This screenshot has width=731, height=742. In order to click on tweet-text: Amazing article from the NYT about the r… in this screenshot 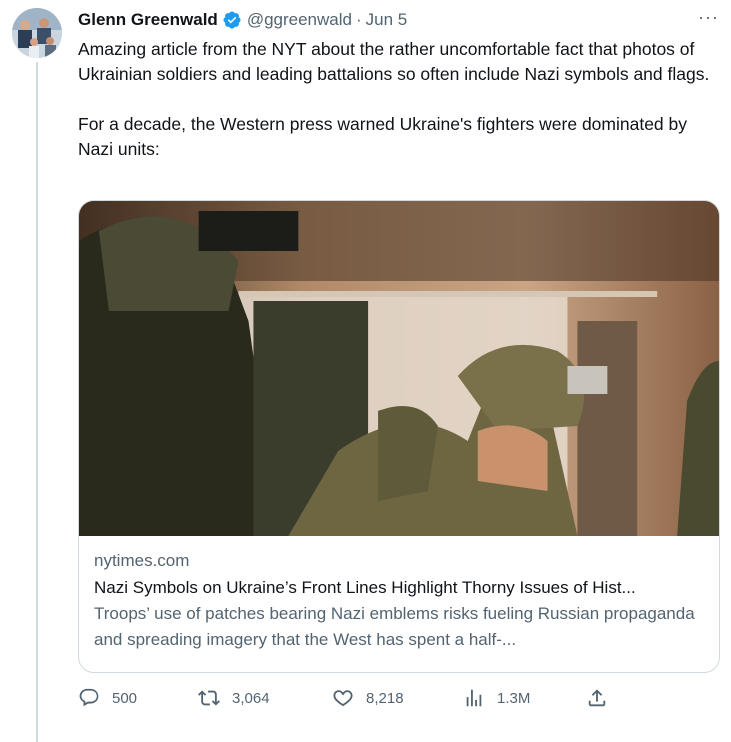, I will do `click(394, 99)`.